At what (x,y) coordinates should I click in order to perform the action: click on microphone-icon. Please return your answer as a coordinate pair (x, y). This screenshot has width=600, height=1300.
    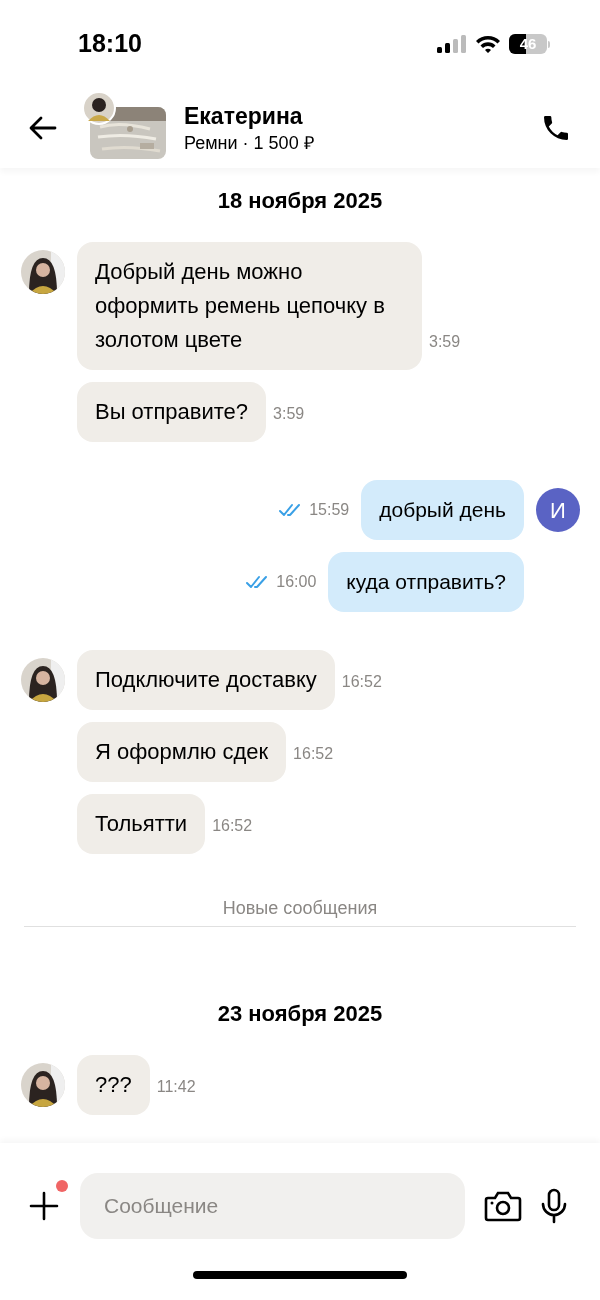
    Looking at the image, I should click on (554, 1206).